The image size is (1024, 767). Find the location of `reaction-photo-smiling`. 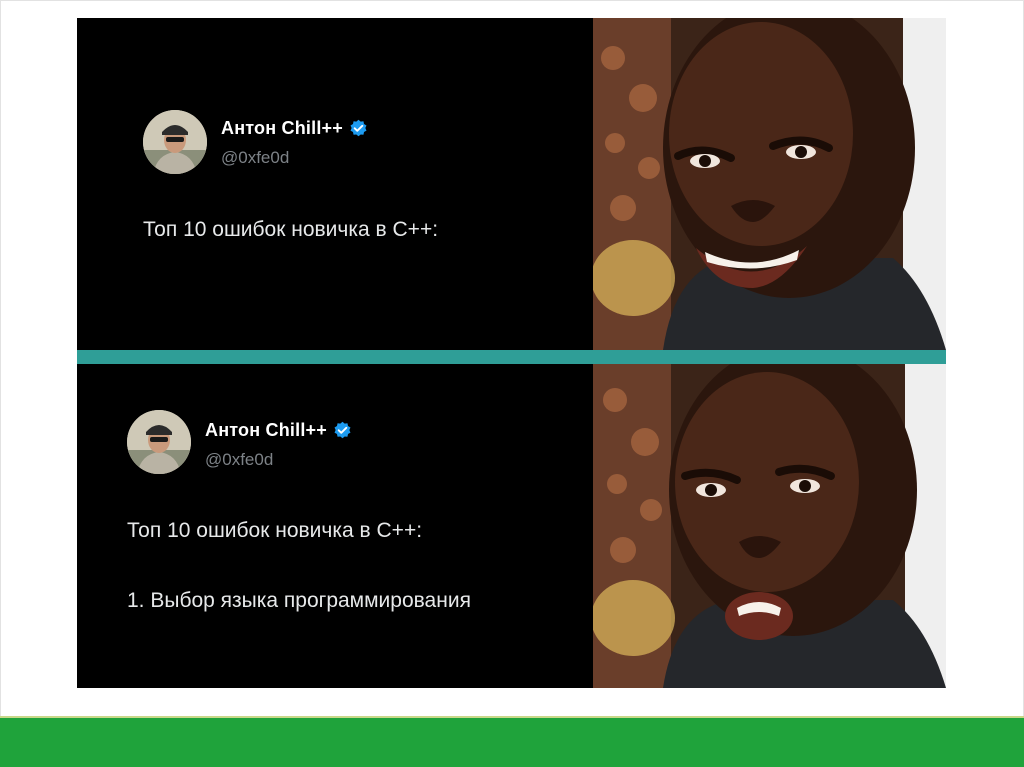

reaction-photo-smiling is located at coordinates (769, 184).